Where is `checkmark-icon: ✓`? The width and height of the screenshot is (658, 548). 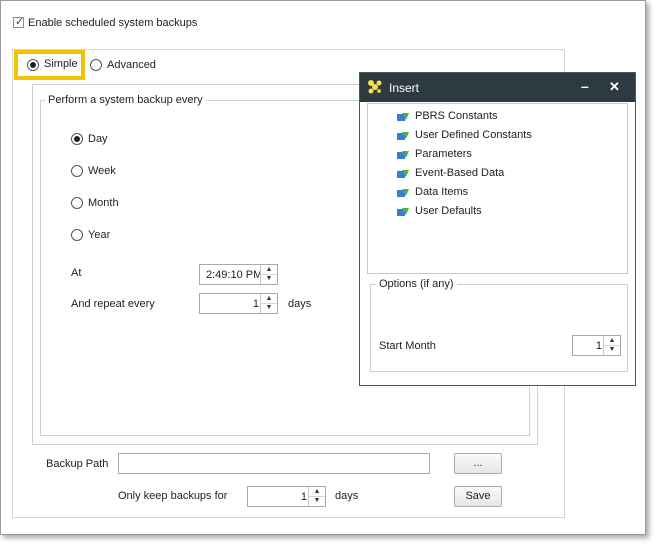 checkmark-icon: ✓ is located at coordinates (20, 22).